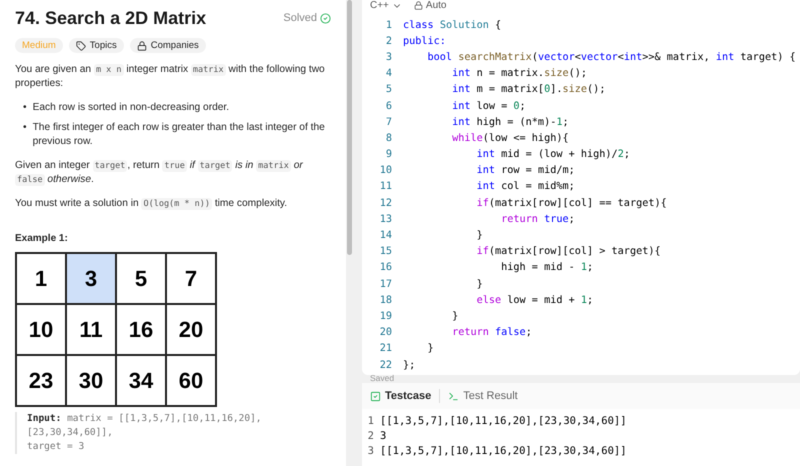 The image size is (800, 466). Describe the element at coordinates (159, 173) in the screenshot. I see `description-text: Given an integer target , return true if target is in matrix or false otherwise.` at that location.